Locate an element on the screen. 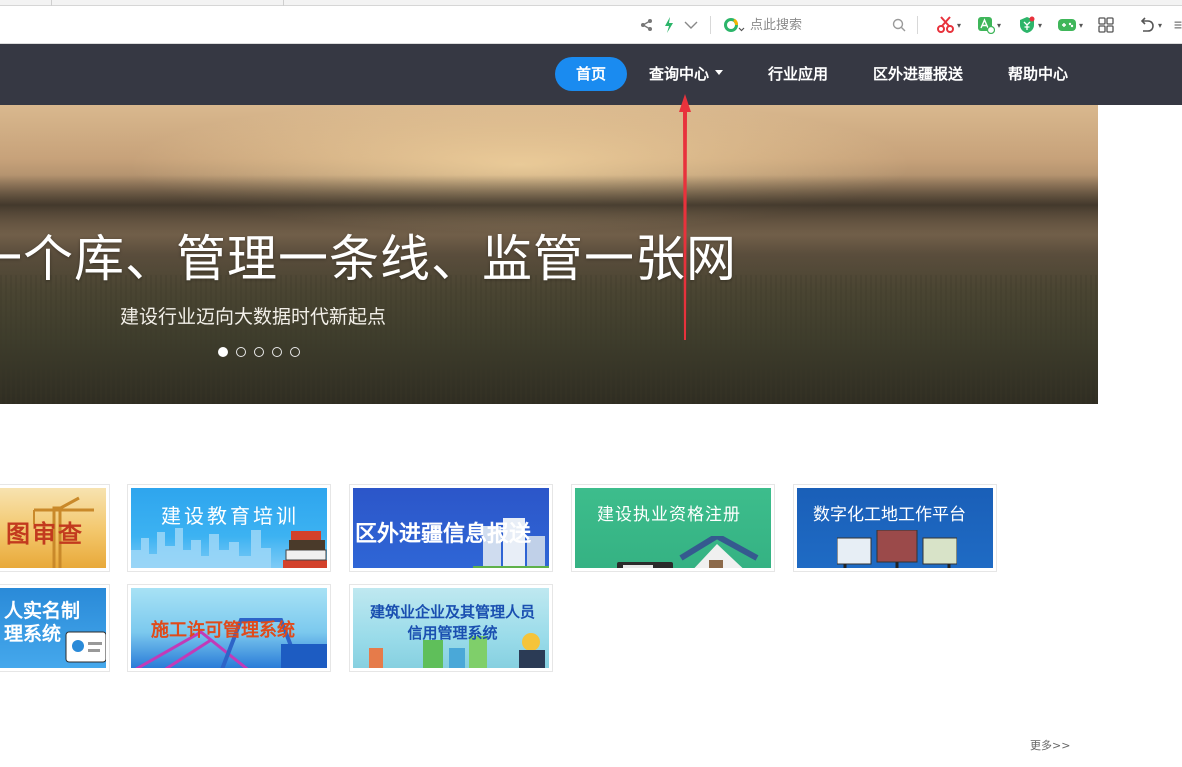  hero-subtitle: 建设行业迈向大数据时代新起点 is located at coordinates (253, 317).